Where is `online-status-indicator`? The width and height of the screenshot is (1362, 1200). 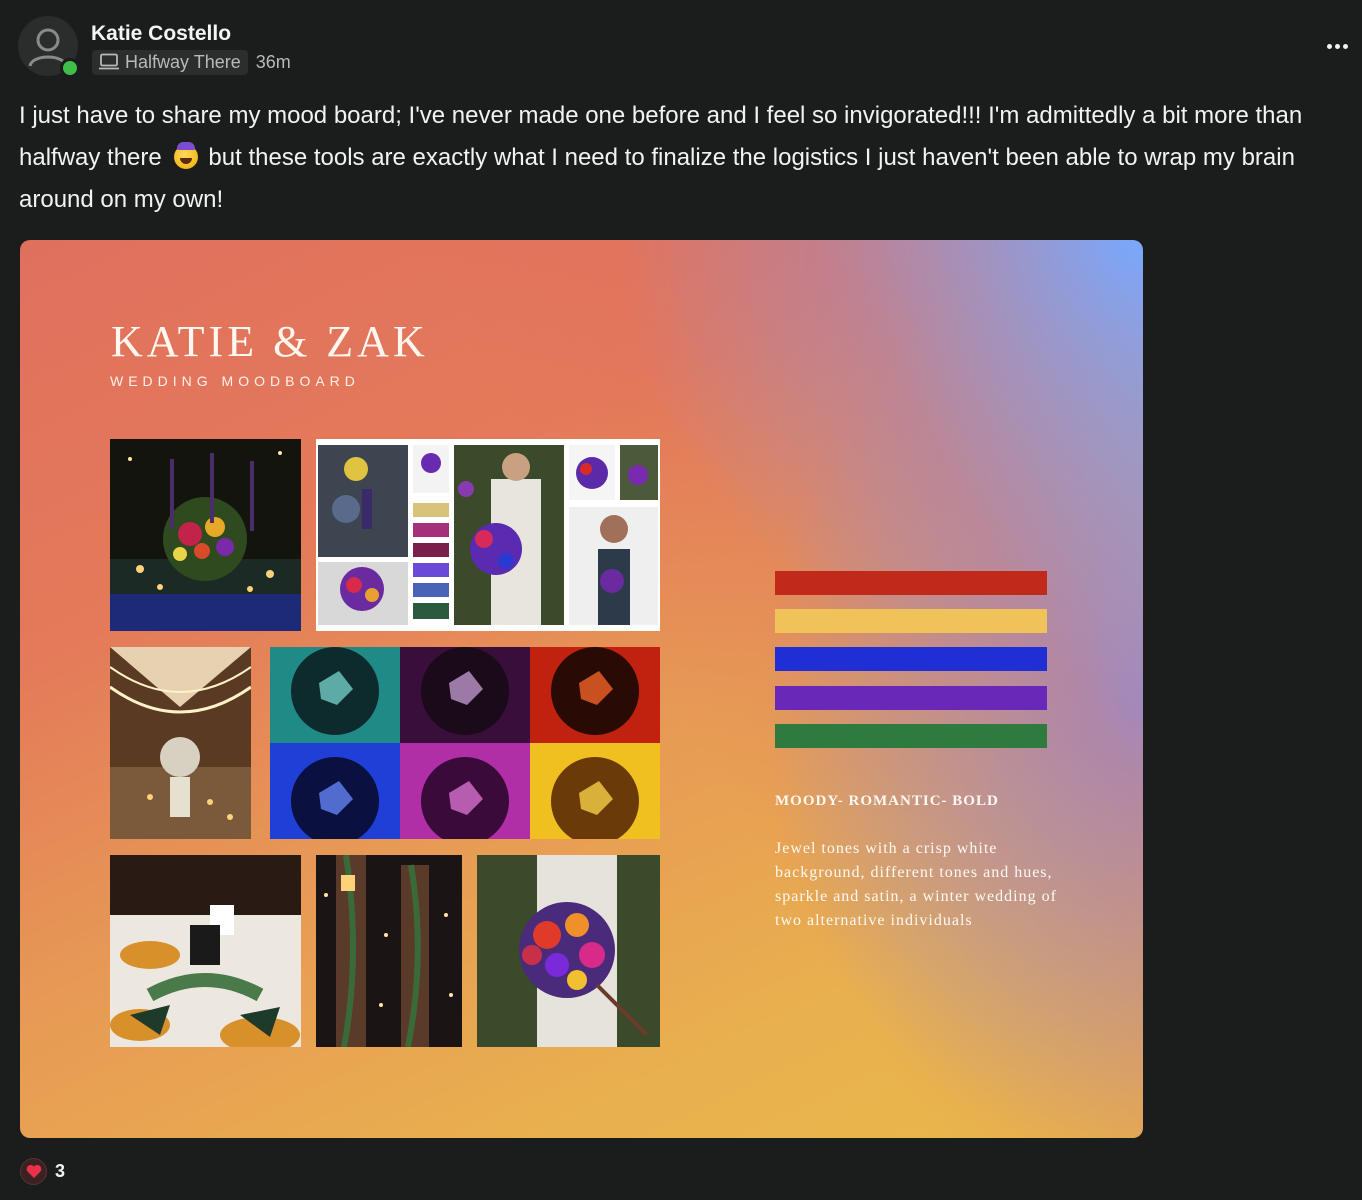 online-status-indicator is located at coordinates (70, 68).